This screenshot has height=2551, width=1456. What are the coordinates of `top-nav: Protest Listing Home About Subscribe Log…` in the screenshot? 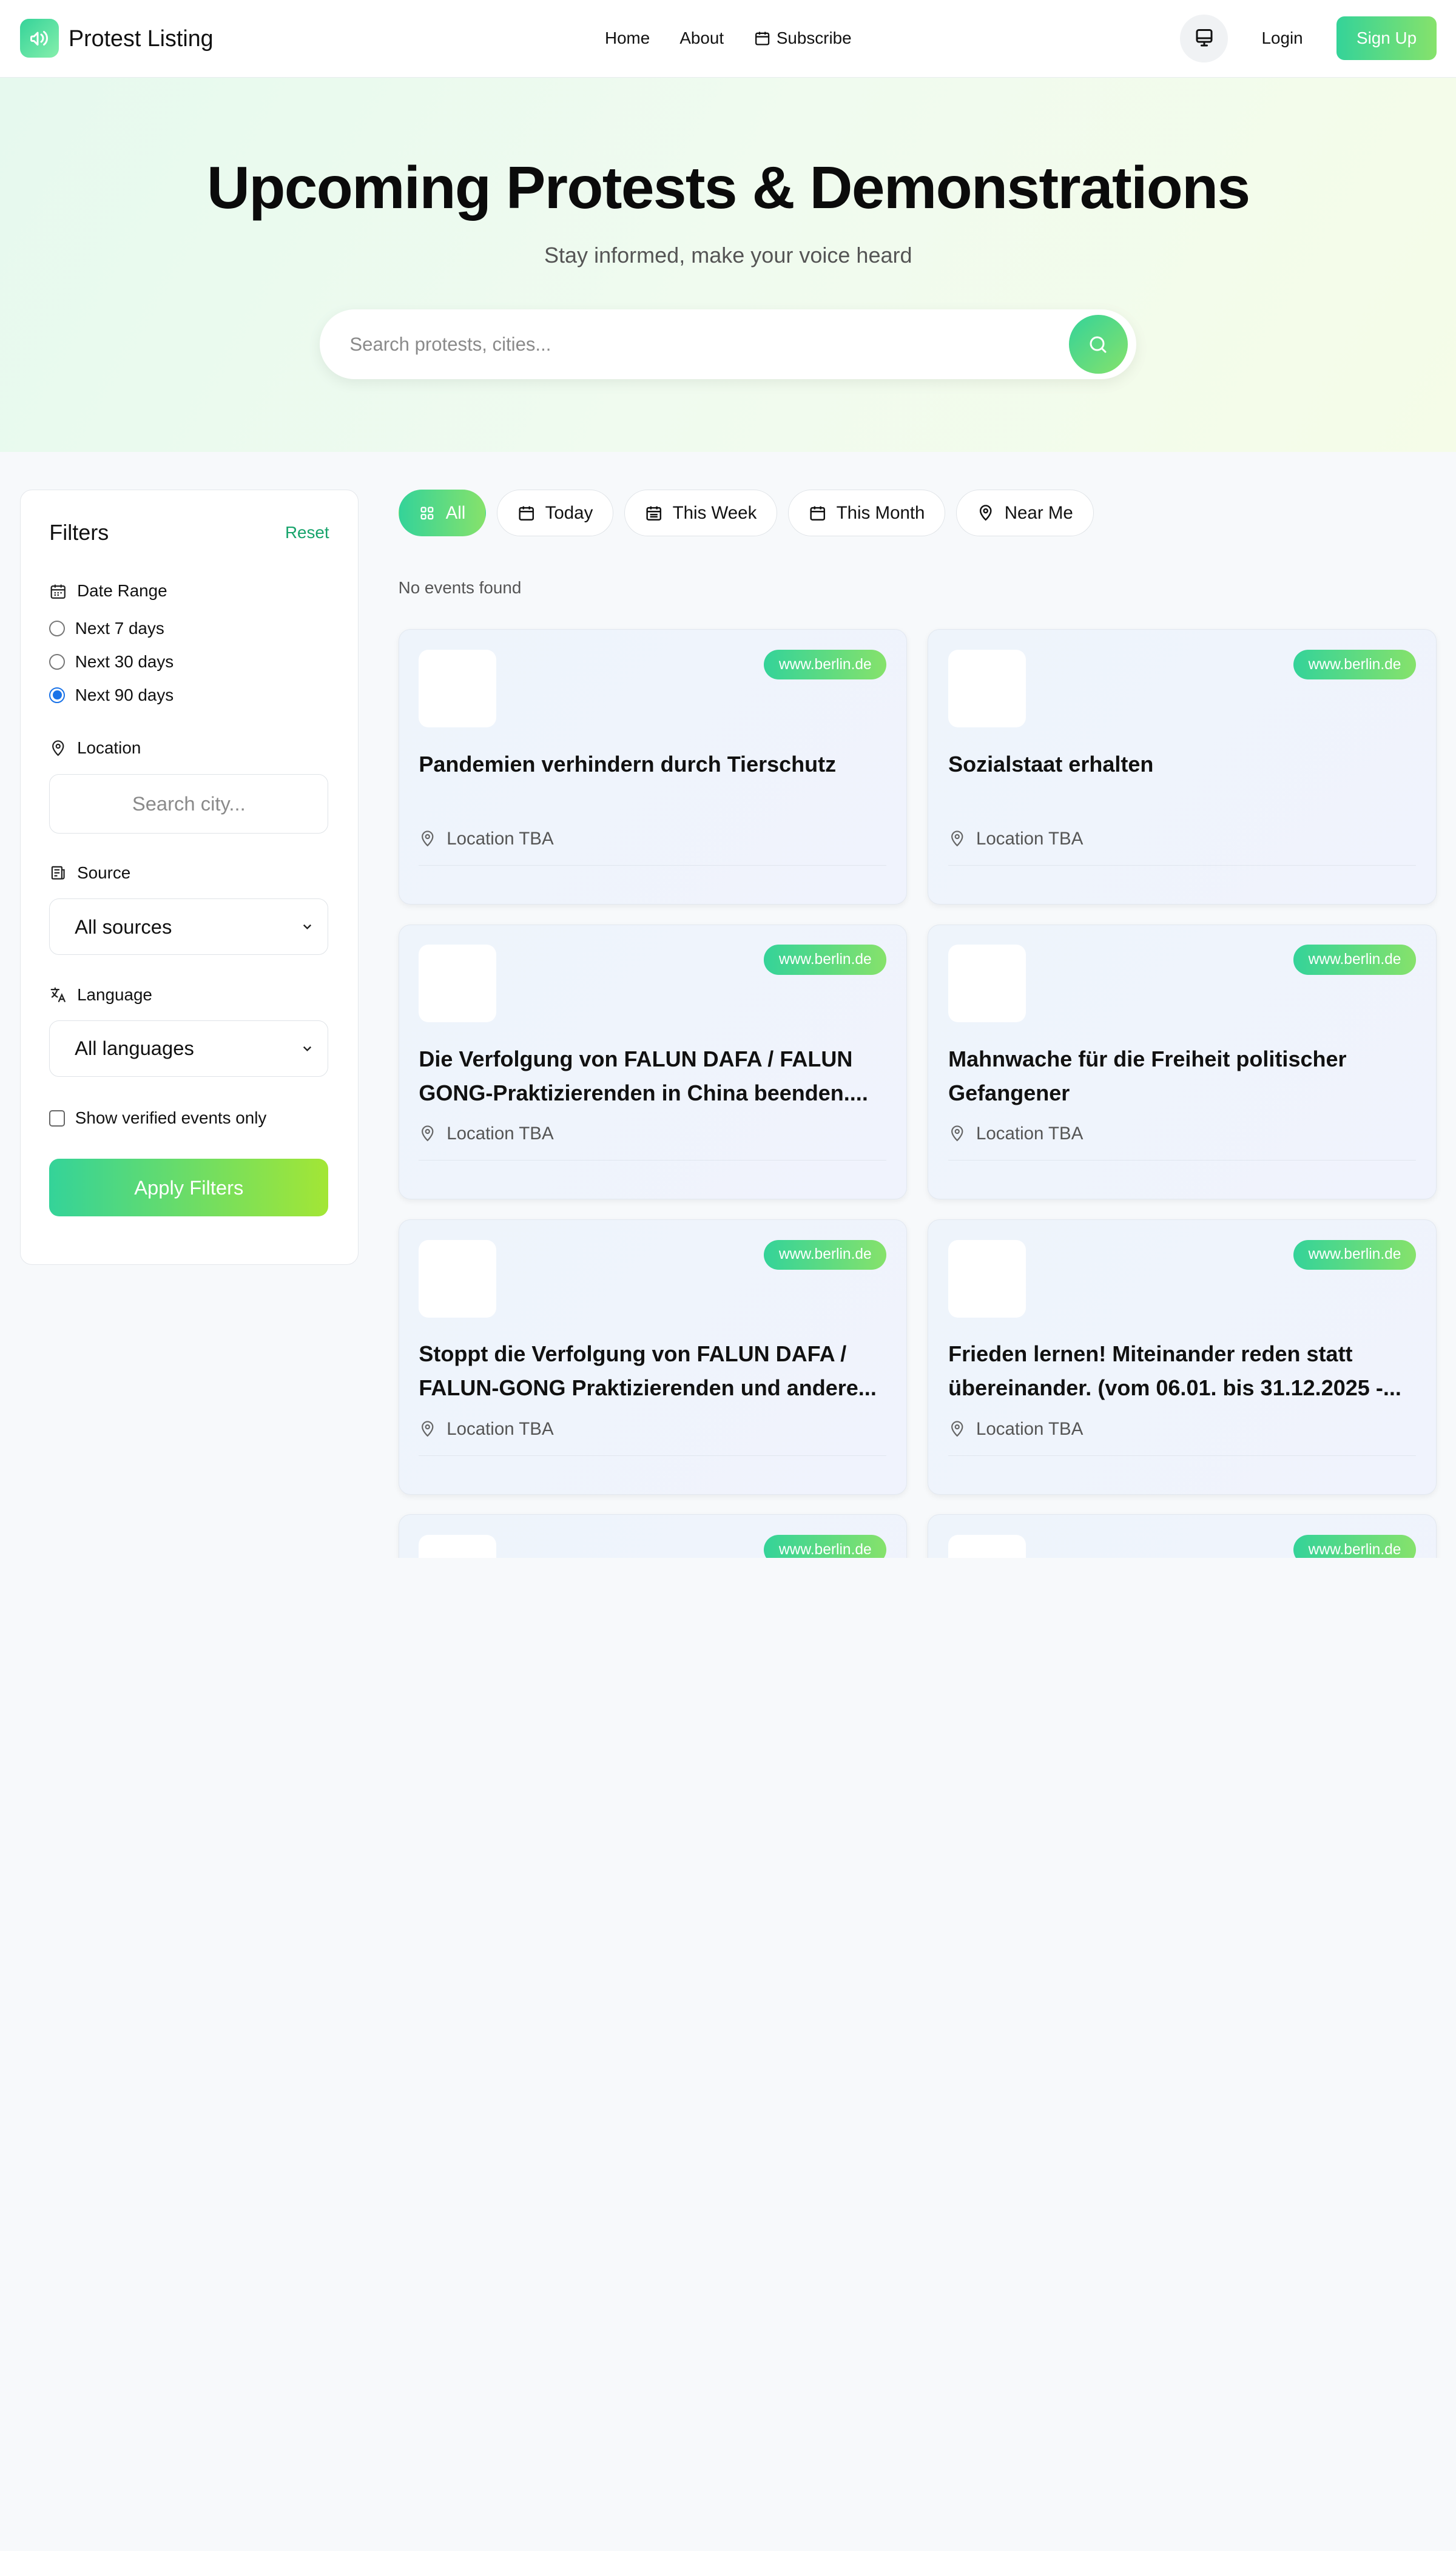 It's located at (728, 39).